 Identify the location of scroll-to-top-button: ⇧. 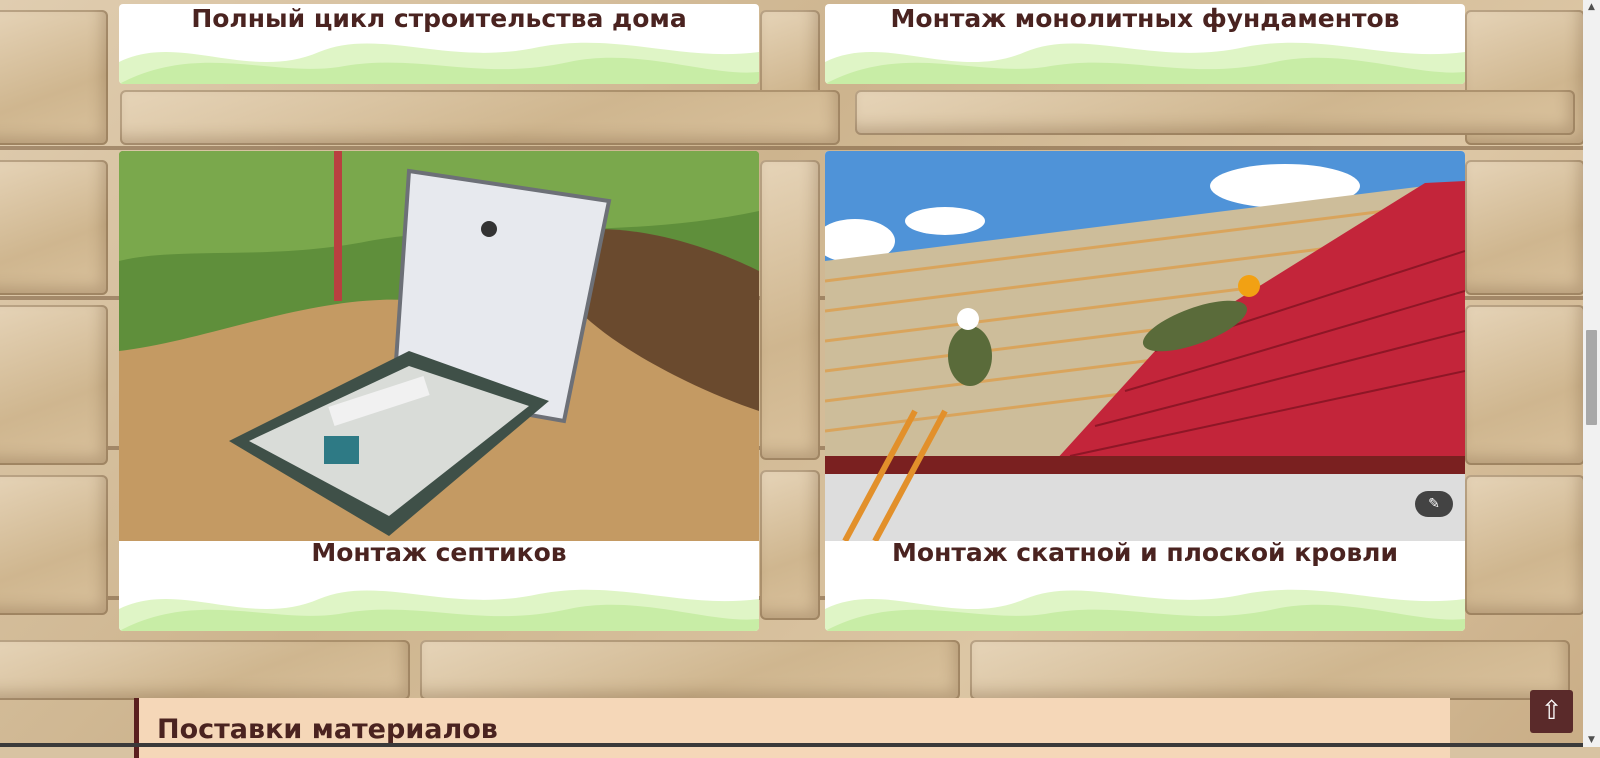
(1551, 711).